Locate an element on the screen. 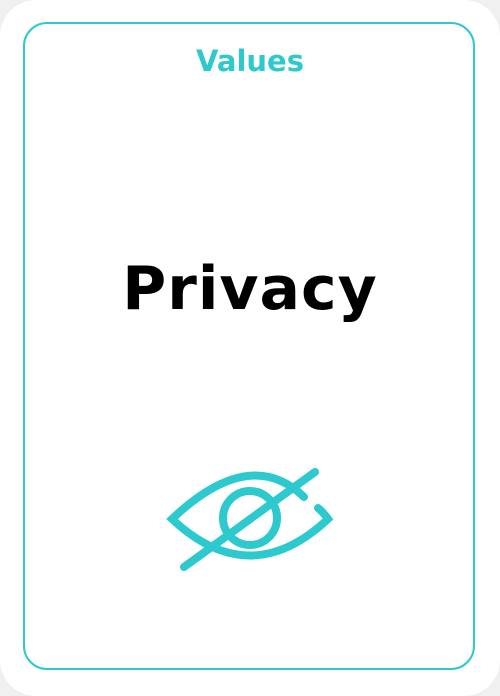  eye-slash-icon is located at coordinates (250, 519).